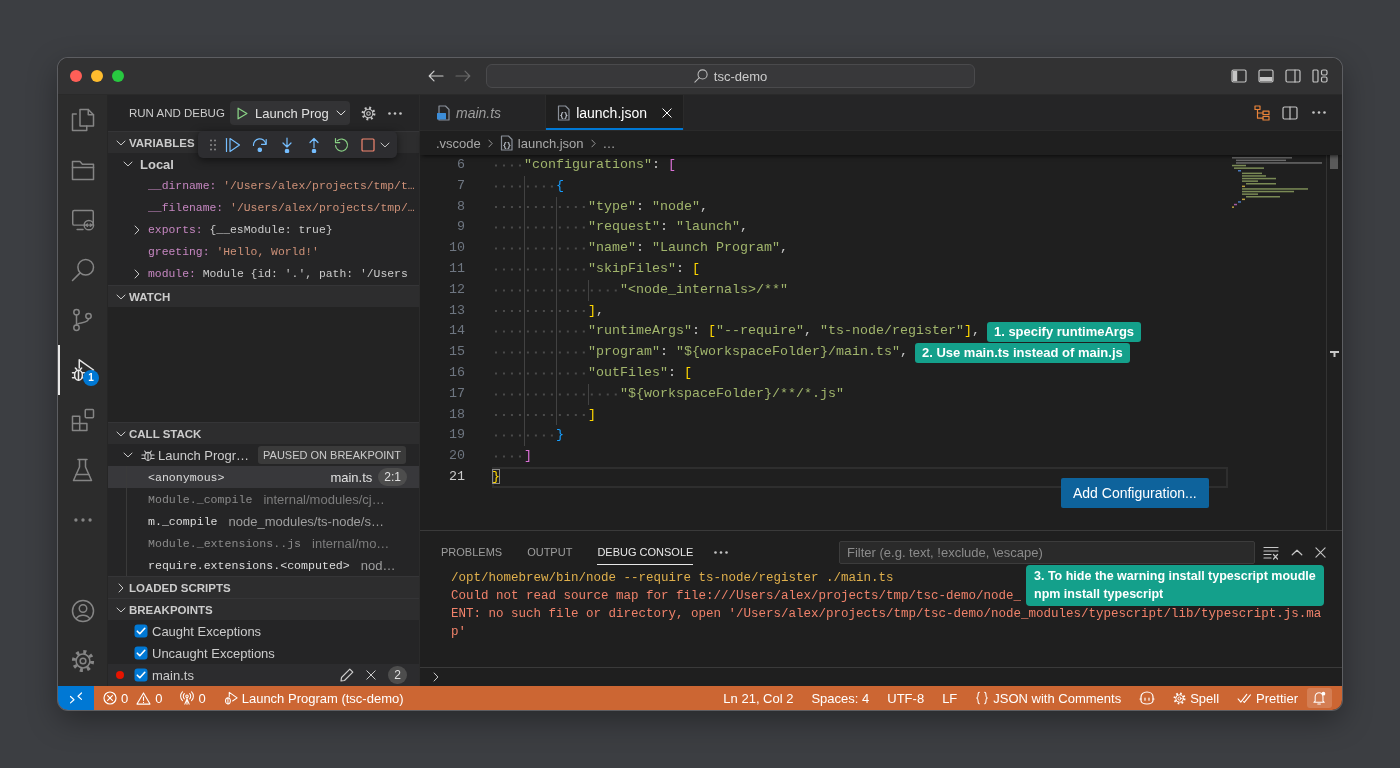 This screenshot has height=768, width=1400. Describe the element at coordinates (392, 477) in the screenshot. I see `position-badge: 2:1` at that location.